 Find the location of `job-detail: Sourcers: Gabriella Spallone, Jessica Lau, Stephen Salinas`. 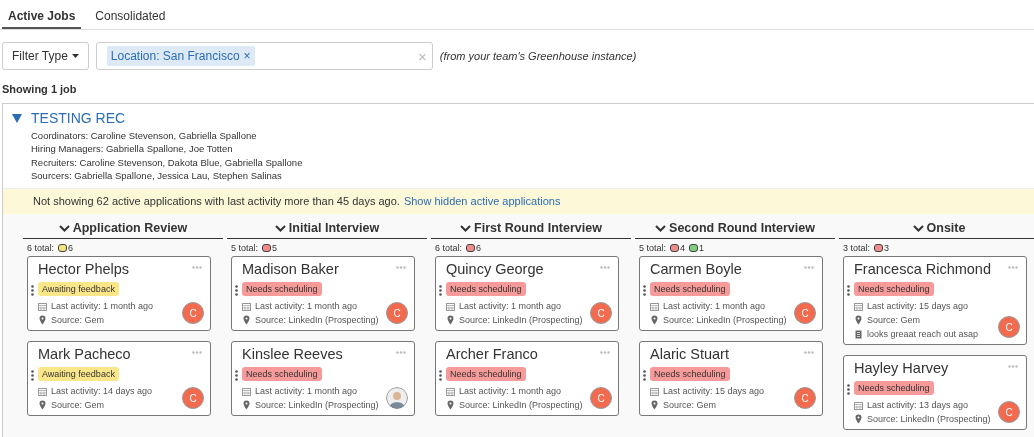

job-detail: Sourcers: Gabriella Spallone, Jessica Lau, Stephen Salinas is located at coordinates (157, 175).